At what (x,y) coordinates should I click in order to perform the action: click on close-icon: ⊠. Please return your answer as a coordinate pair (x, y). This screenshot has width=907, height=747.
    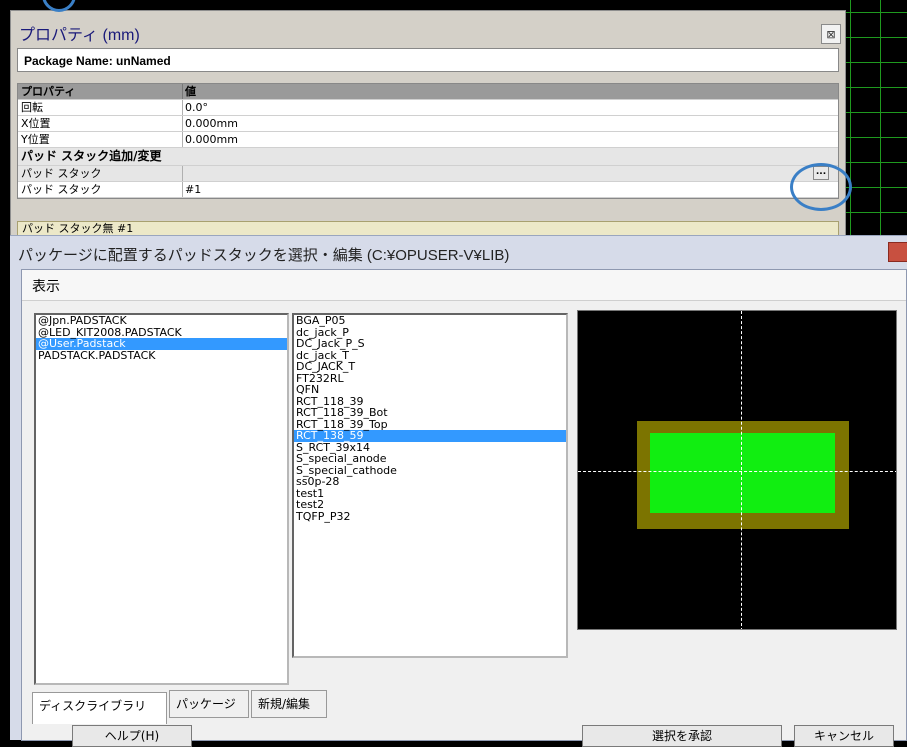
    Looking at the image, I should click on (831, 34).